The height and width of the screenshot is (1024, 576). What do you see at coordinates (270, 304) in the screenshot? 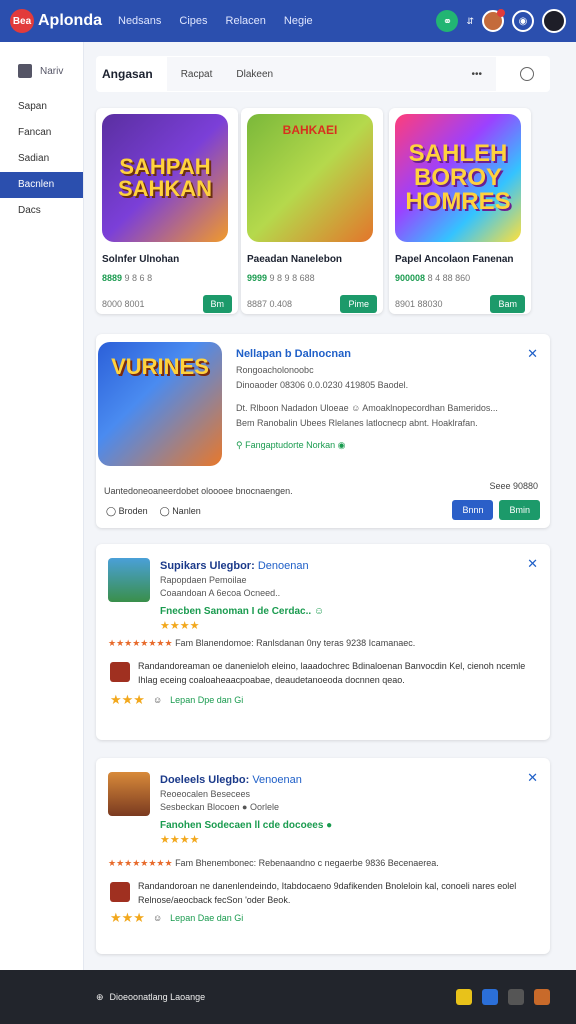
I see `game-size: 8887 0.408` at bounding box center [270, 304].